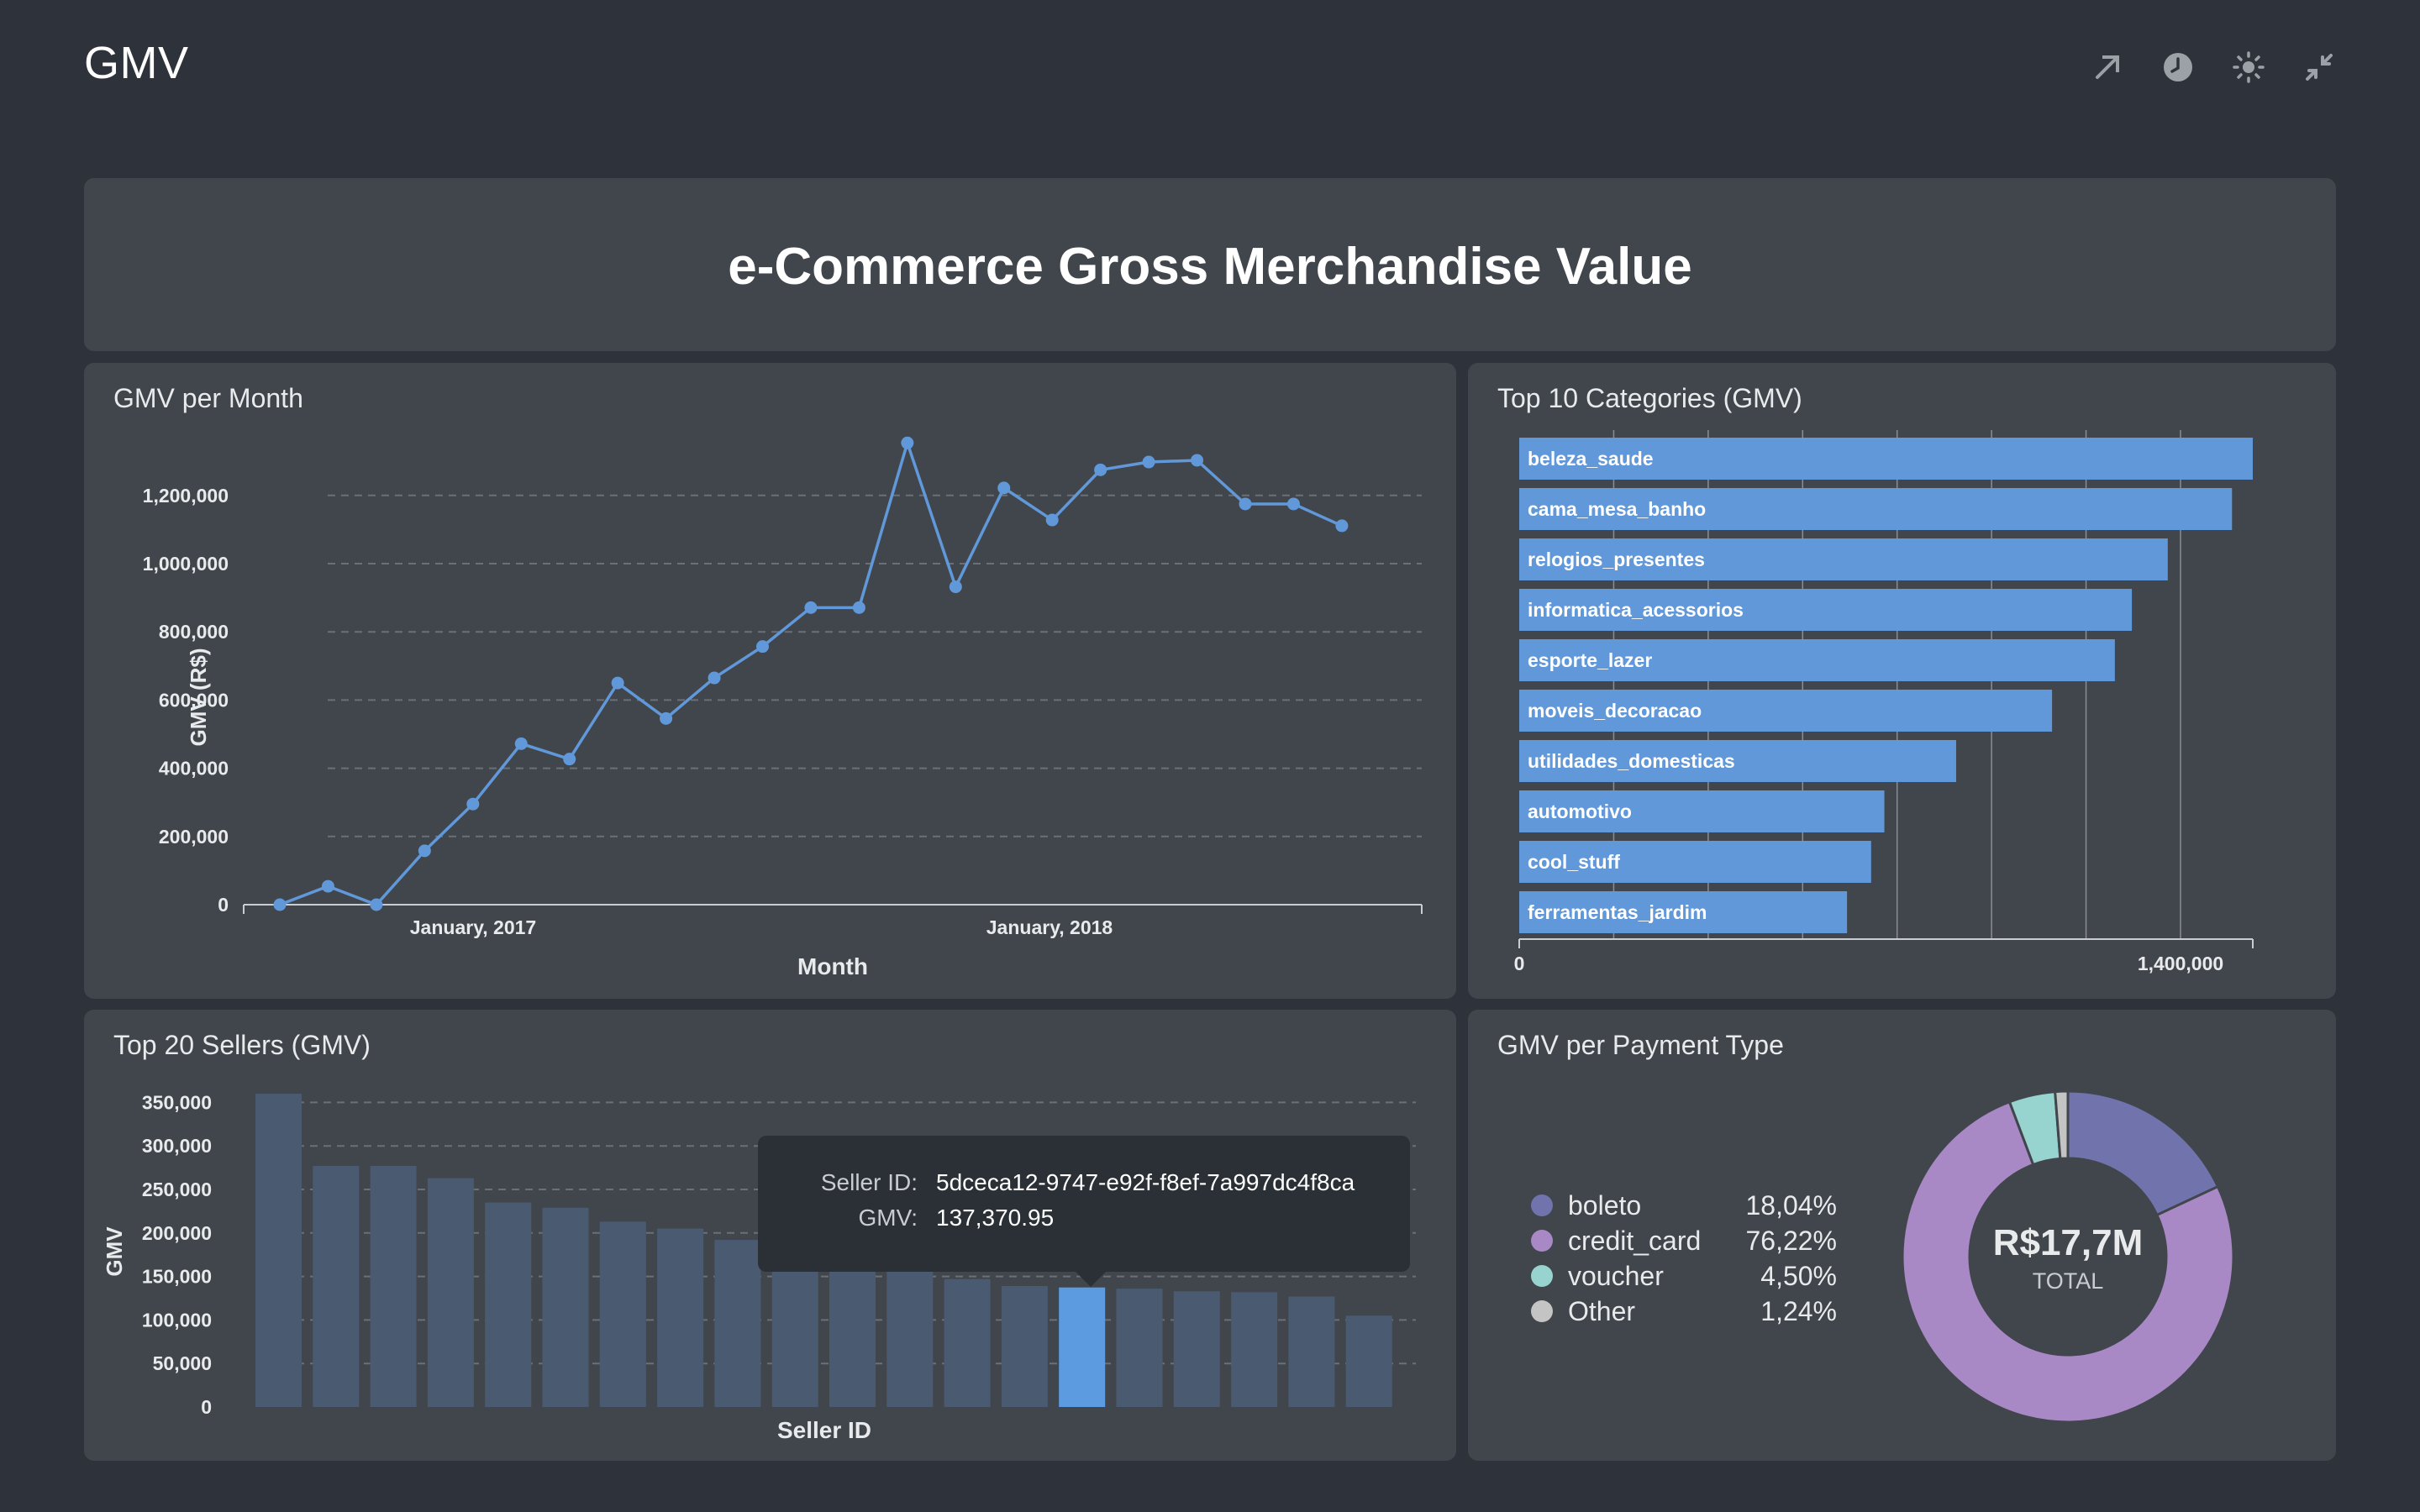 Image resolution: width=2420 pixels, height=1512 pixels. Describe the element at coordinates (136, 63) in the screenshot. I see `dashboard-title: GMV` at that location.